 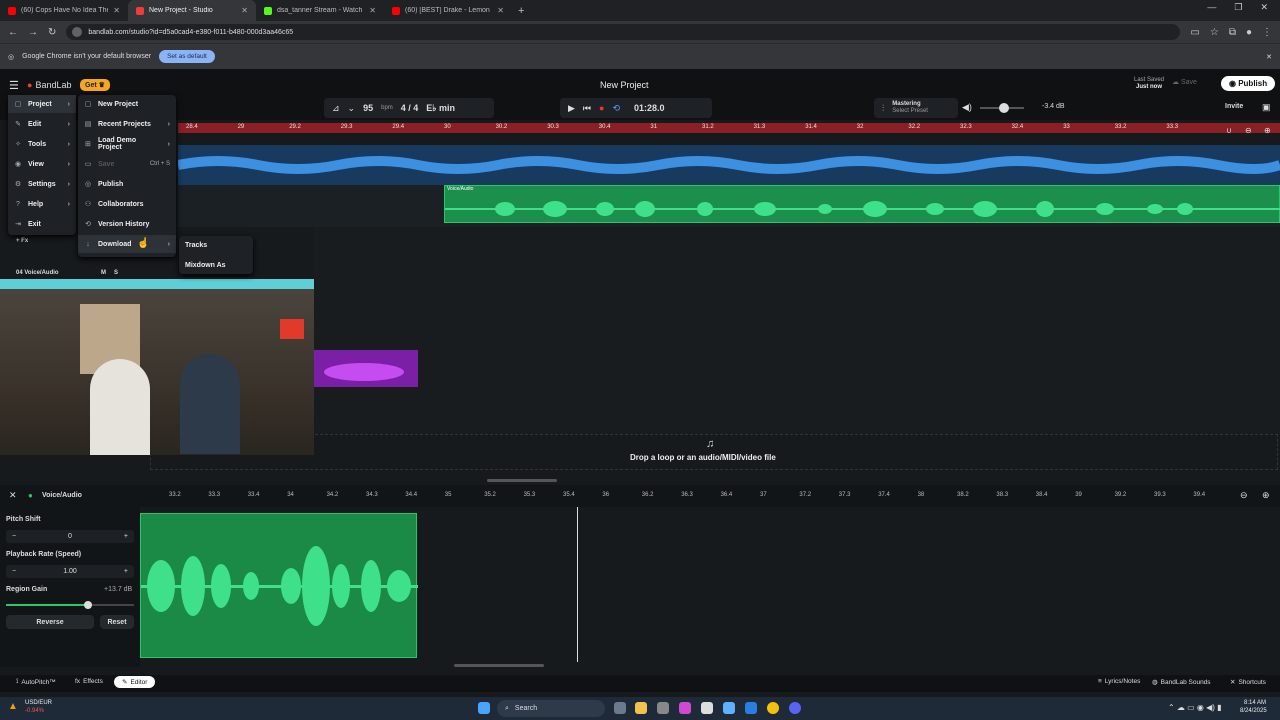 What do you see at coordinates (117, 622) in the screenshot?
I see `reset-button: Reset` at bounding box center [117, 622].